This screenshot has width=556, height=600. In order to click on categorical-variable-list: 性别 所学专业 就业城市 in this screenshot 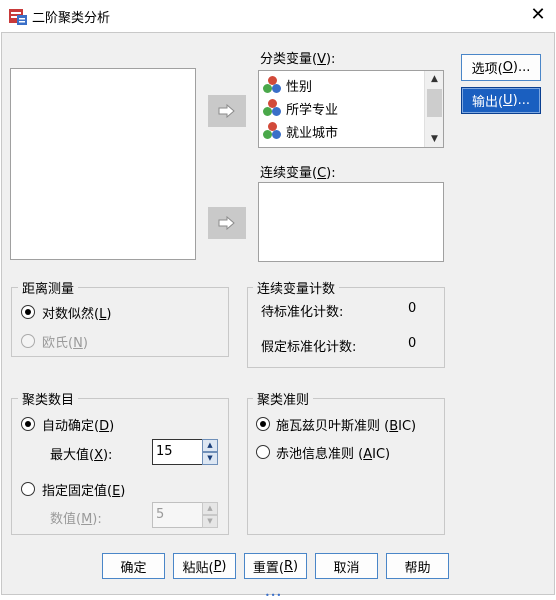, I will do `click(351, 109)`.